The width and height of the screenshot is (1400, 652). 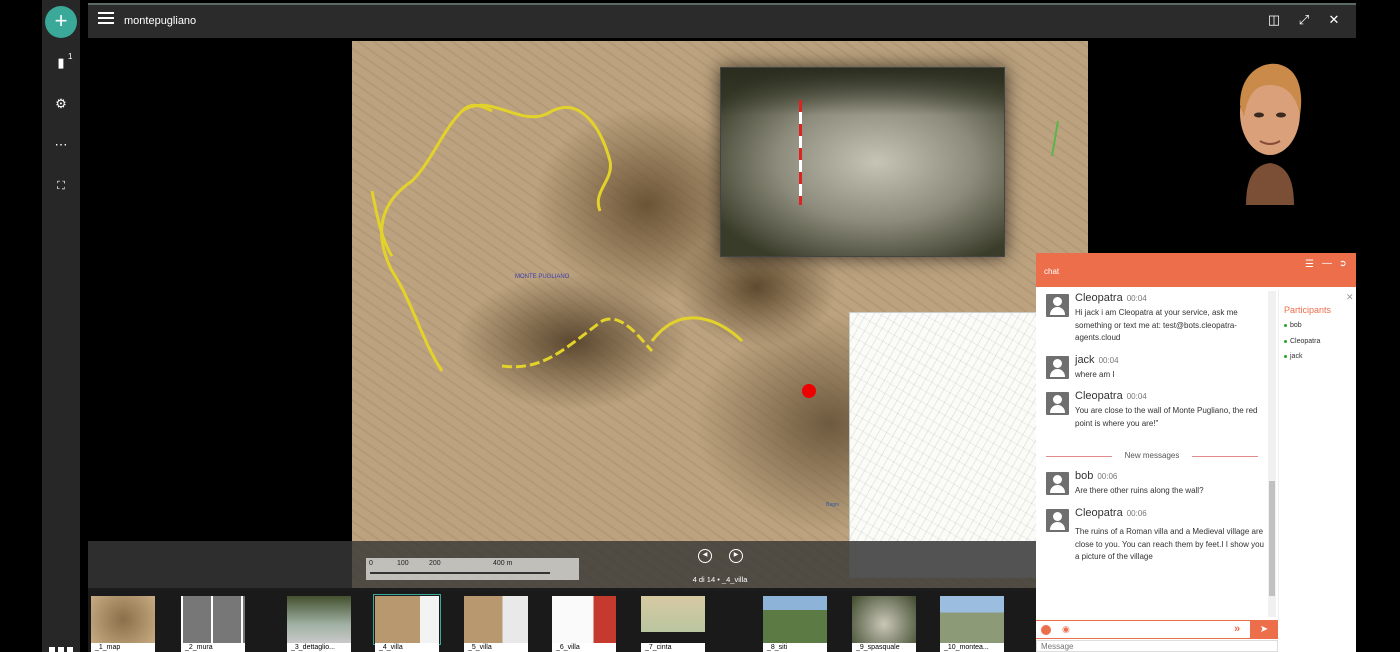 What do you see at coordinates (106, 19) in the screenshot?
I see `menu-icon` at bounding box center [106, 19].